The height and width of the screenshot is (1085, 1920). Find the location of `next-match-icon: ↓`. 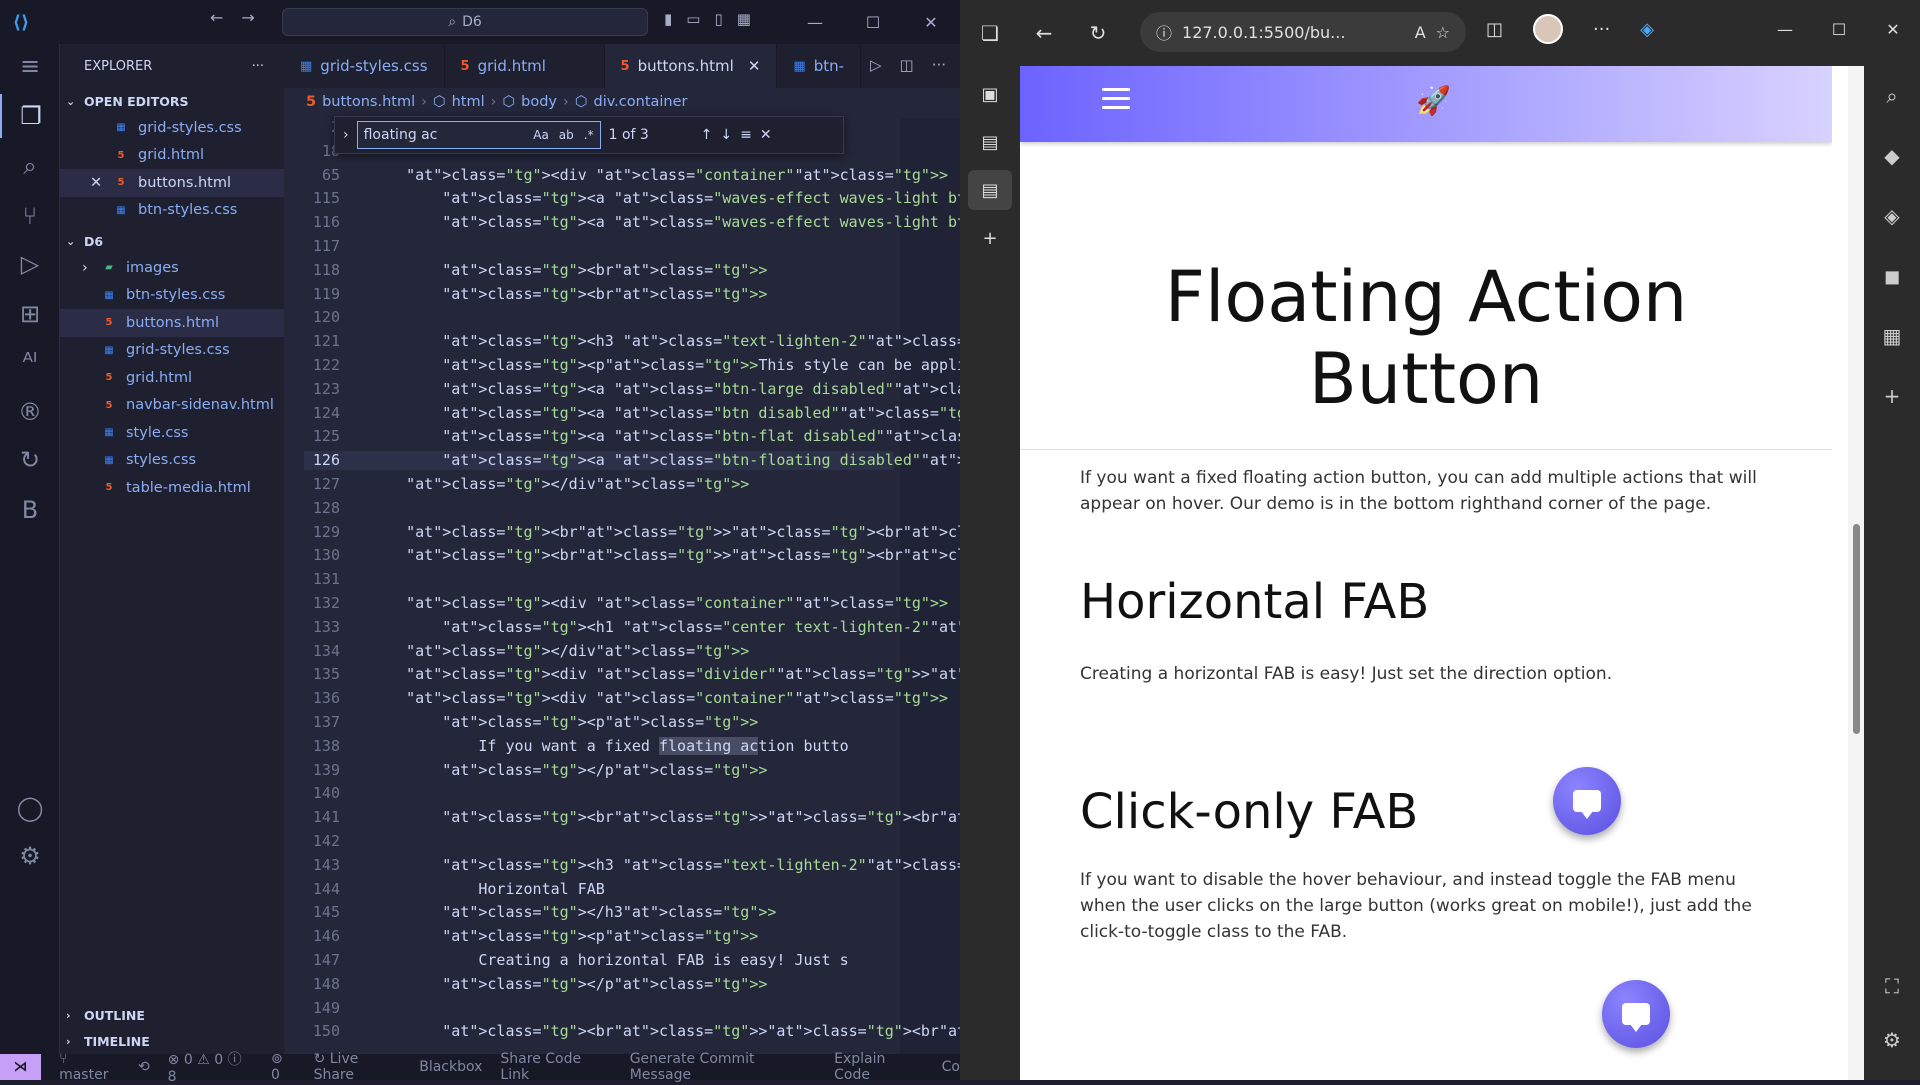

next-match-icon: ↓ is located at coordinates (726, 135).